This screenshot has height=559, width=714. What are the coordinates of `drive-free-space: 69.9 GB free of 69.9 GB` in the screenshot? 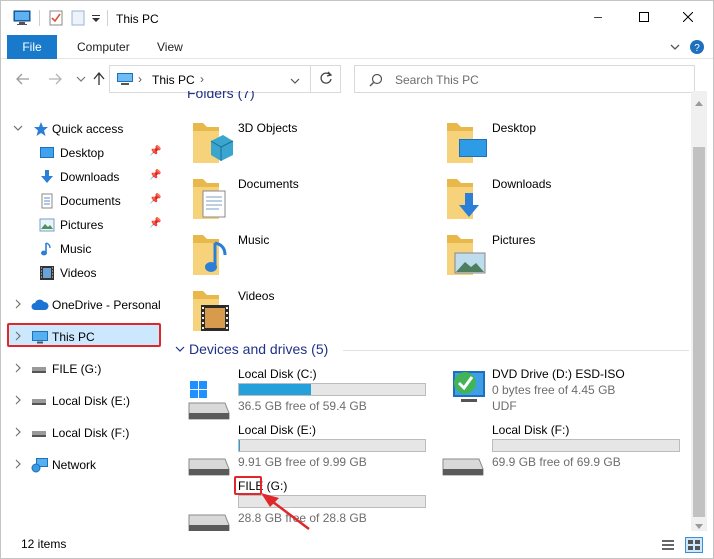 It's located at (556, 462).